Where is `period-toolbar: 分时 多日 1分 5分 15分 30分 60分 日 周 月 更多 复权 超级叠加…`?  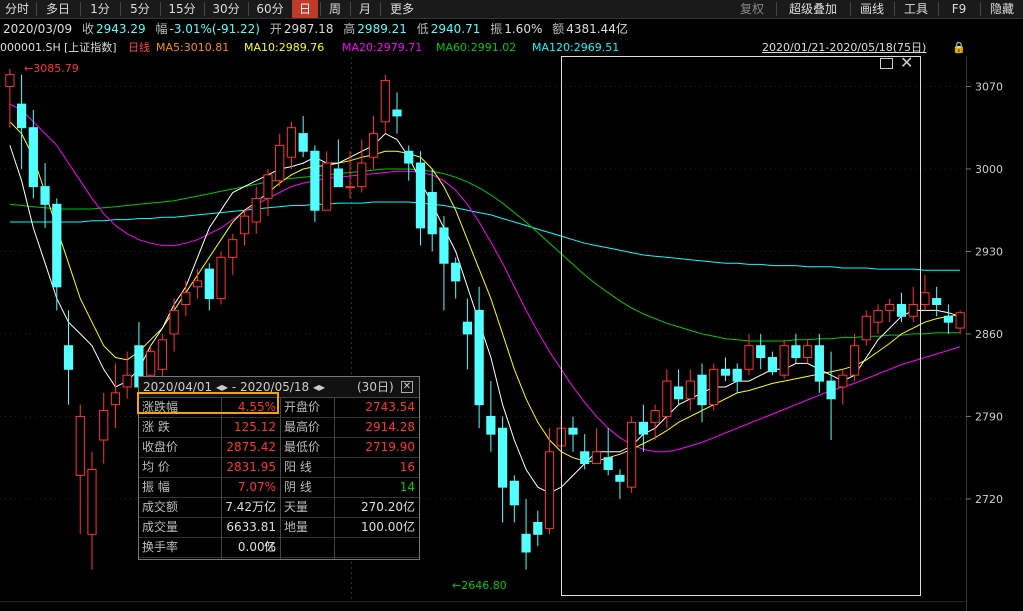
period-toolbar: 分时 多日 1分 5分 15分 30分 60分 日 周 月 更多 复权 超级叠加… is located at coordinates (511, 9).